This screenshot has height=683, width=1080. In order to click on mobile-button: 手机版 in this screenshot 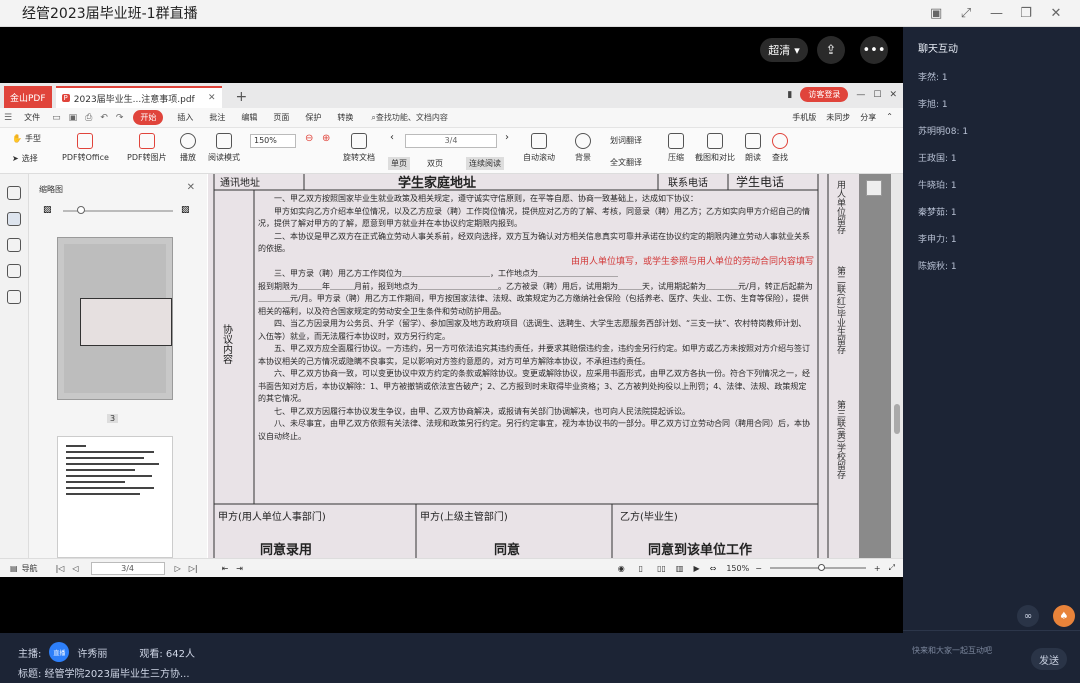, I will do `click(804, 117)`.